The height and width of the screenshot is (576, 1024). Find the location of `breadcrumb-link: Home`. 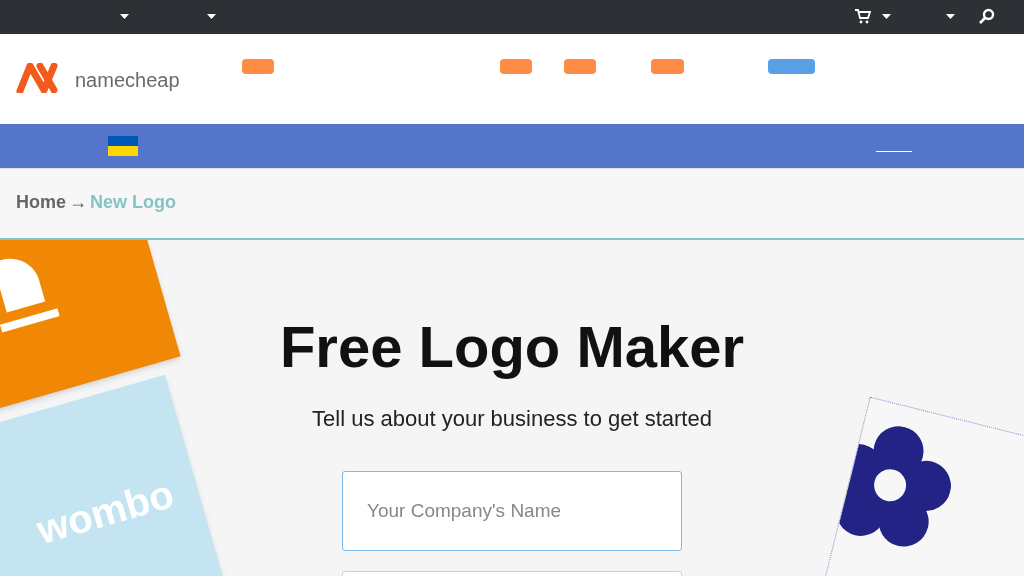

breadcrumb-link: Home is located at coordinates (41, 202).